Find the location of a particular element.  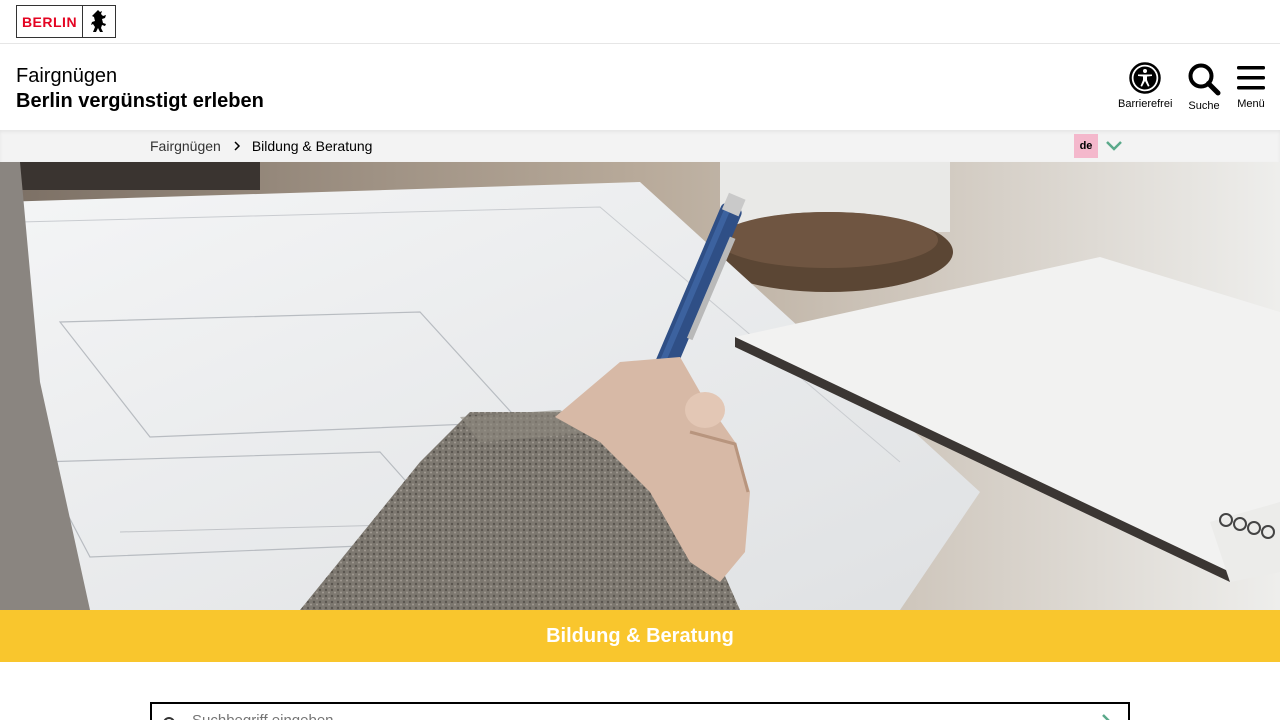

hamburger-icon is located at coordinates (1251, 78).